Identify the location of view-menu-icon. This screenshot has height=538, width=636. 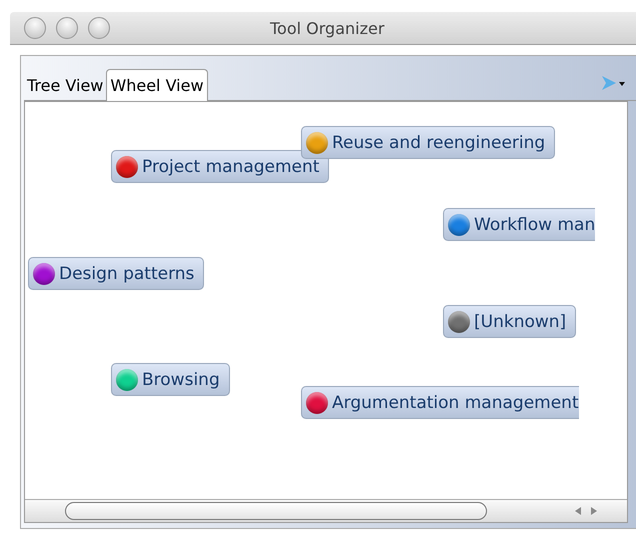
(613, 83).